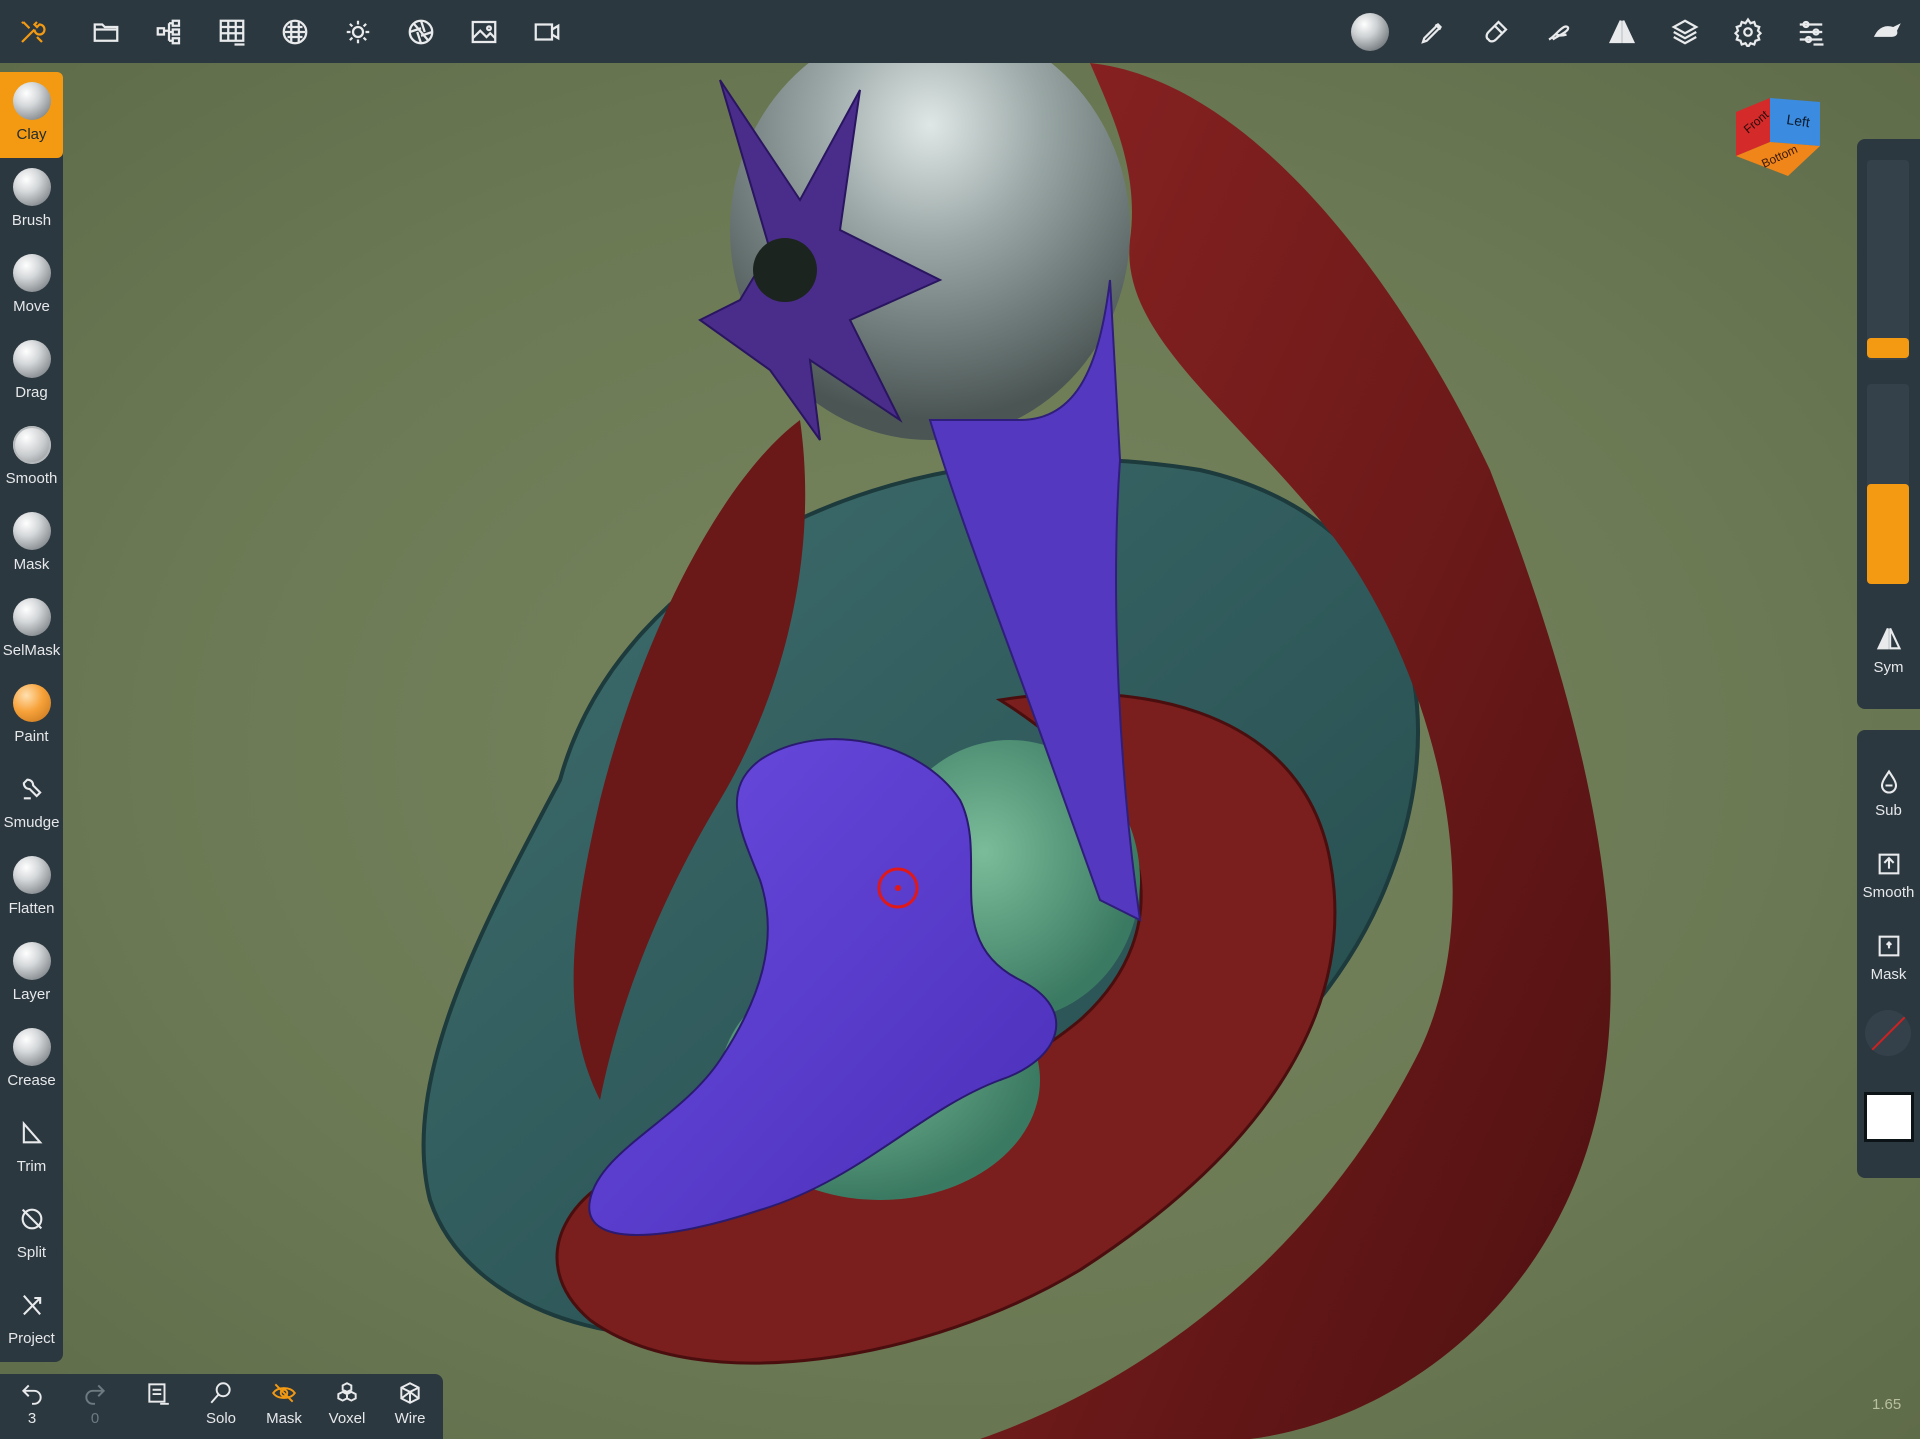 The width and height of the screenshot is (1920, 1439). Describe the element at coordinates (31, 564) in the screenshot. I see `tool-label: Mask` at that location.